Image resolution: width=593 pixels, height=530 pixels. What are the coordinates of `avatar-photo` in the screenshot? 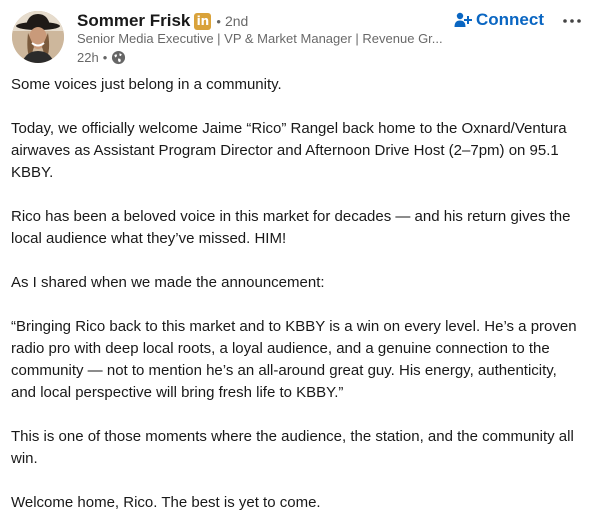 It's located at (38, 37).